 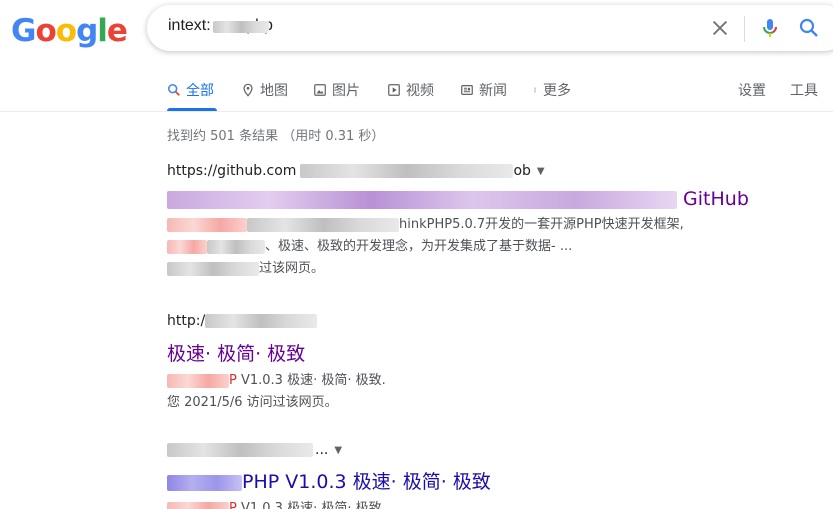 What do you see at coordinates (241, 27) in the screenshot?
I see `redacted-query` at bounding box center [241, 27].